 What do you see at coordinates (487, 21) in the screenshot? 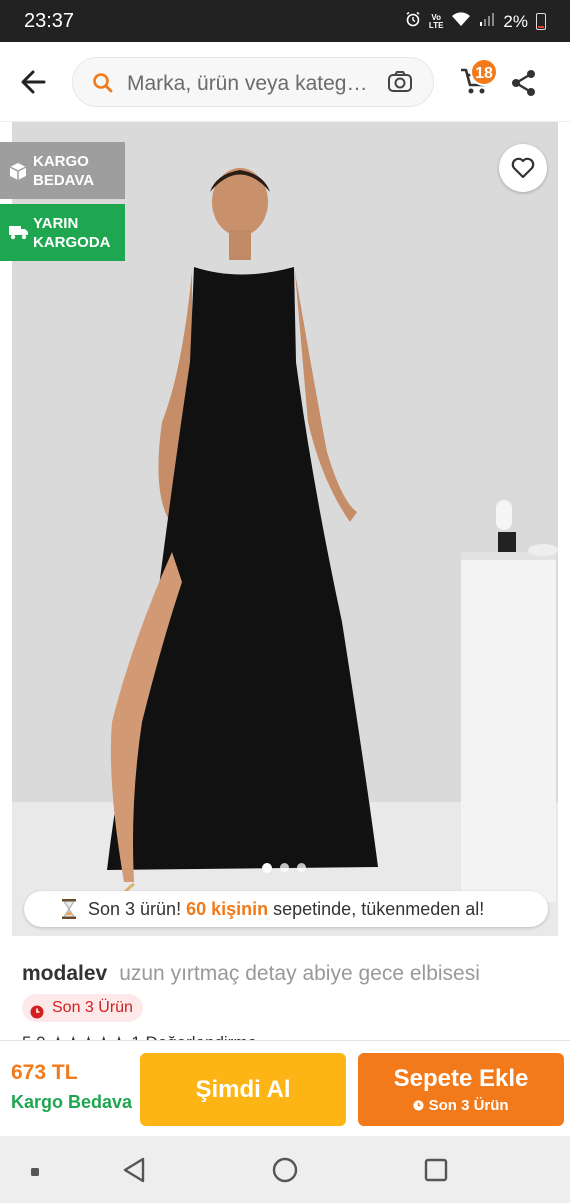
I see `signal-icon` at bounding box center [487, 21].